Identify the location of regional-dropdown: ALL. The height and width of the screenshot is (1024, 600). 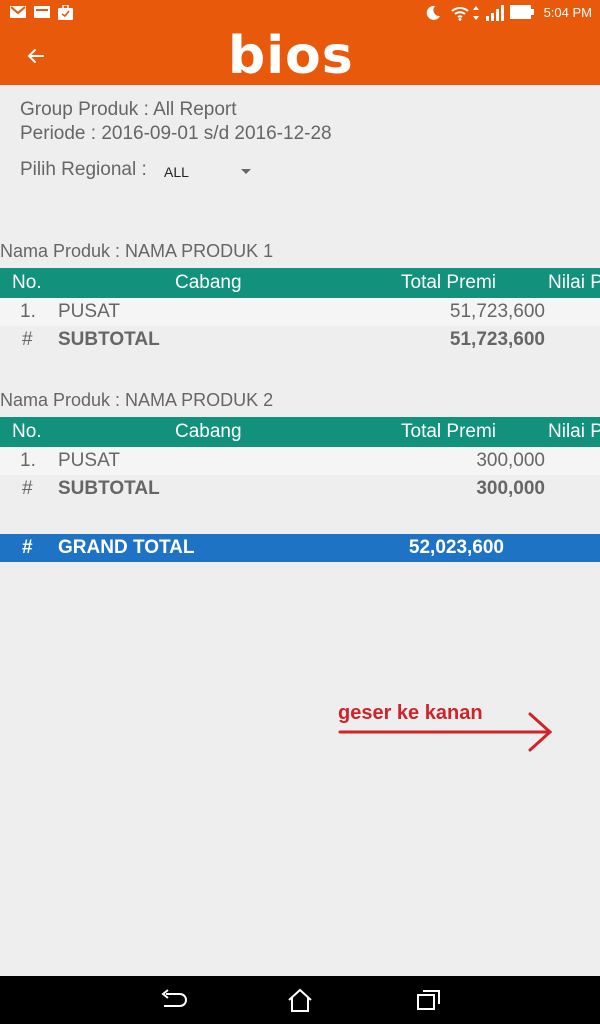
(210, 172).